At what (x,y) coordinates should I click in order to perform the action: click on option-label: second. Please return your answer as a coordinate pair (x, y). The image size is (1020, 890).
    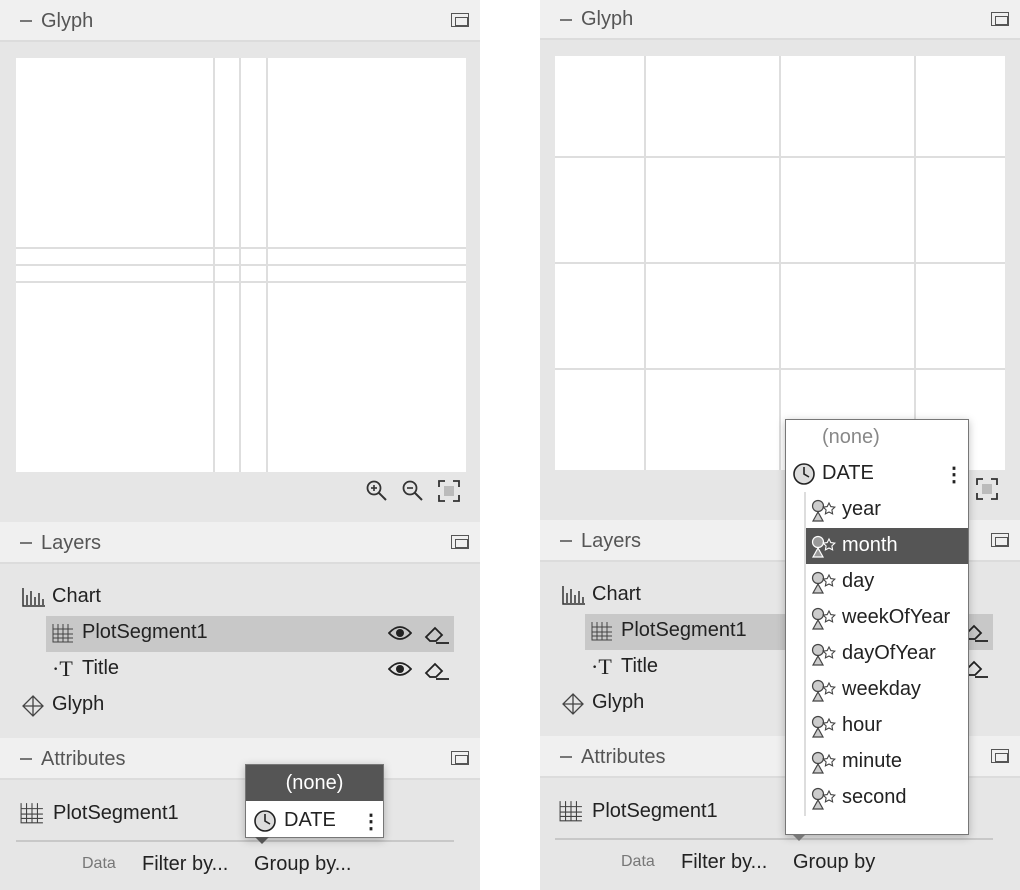
    Looking at the image, I should click on (874, 797).